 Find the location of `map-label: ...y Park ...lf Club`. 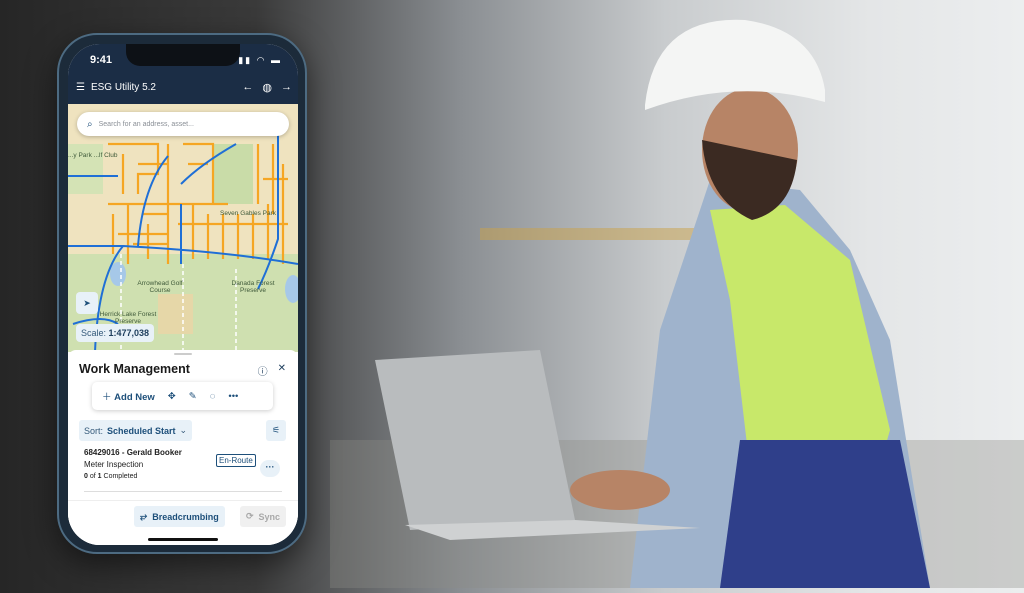

map-label: ...y Park ...lf Club is located at coordinates (93, 155).